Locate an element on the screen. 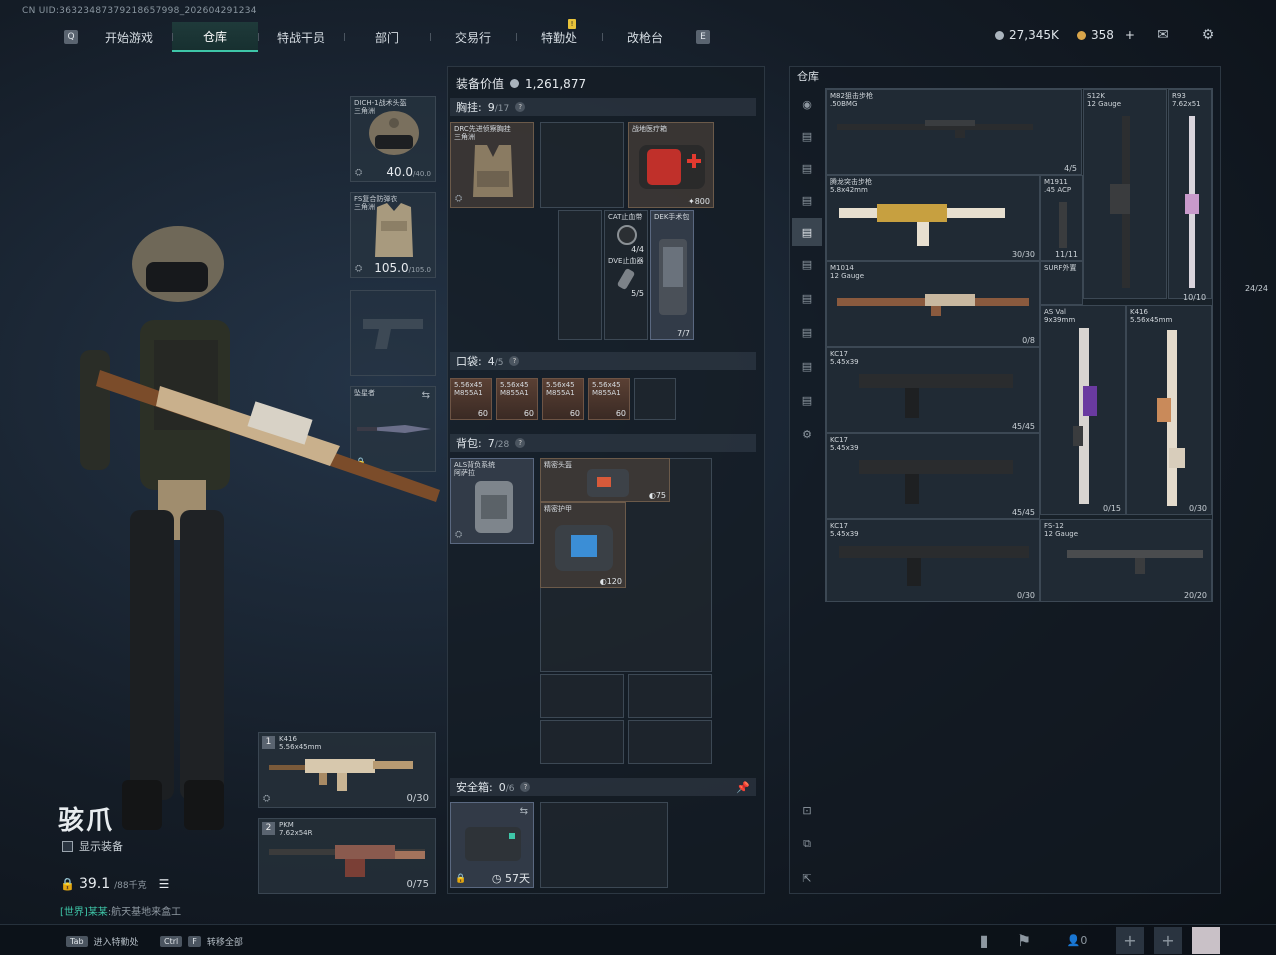 This screenshot has height=955, width=1276. equip-value-label: 装备价值 is located at coordinates (480, 84).